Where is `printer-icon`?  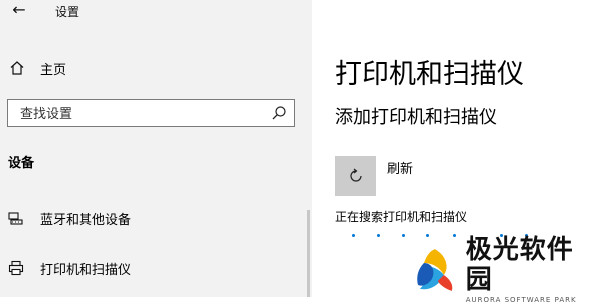 printer-icon is located at coordinates (16, 268).